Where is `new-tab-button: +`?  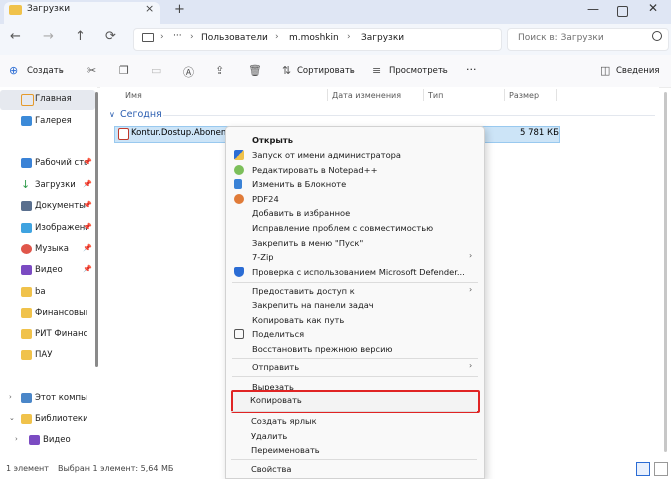
new-tab-button: + is located at coordinates (179, 9).